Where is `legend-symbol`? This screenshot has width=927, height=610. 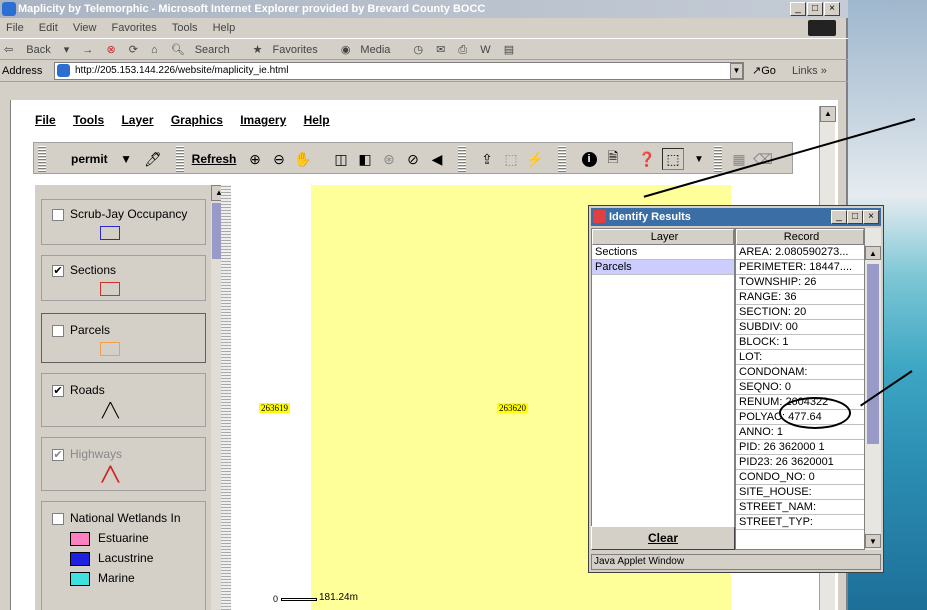 legend-symbol is located at coordinates (110, 289).